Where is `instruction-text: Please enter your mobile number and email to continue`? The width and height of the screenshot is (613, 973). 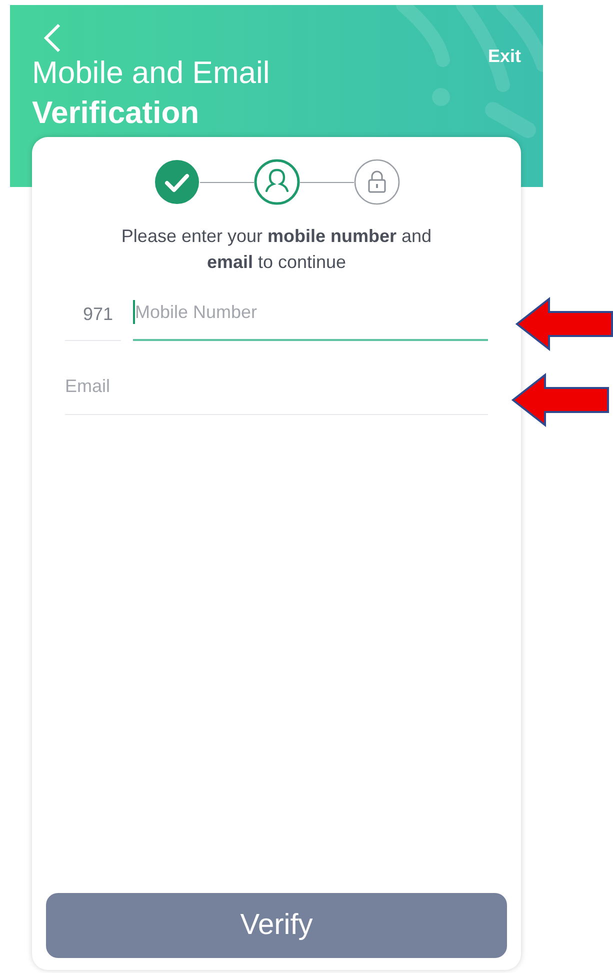 instruction-text: Please enter your mobile number and email to continue is located at coordinates (276, 249).